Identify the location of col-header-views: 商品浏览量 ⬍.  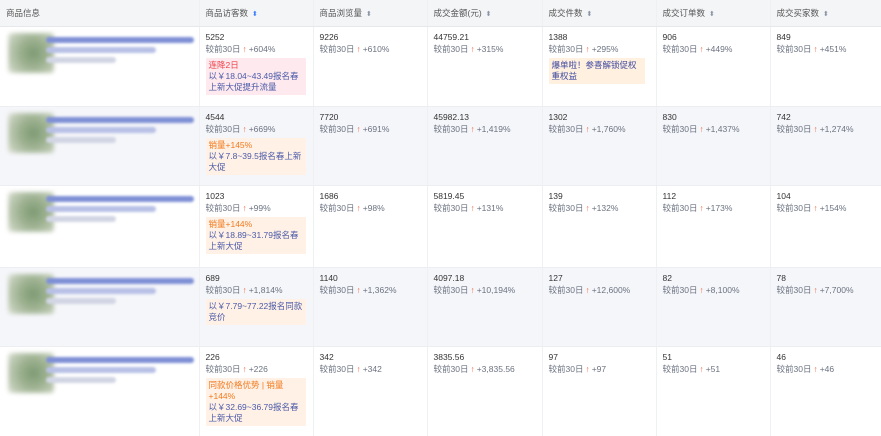
(369, 13).